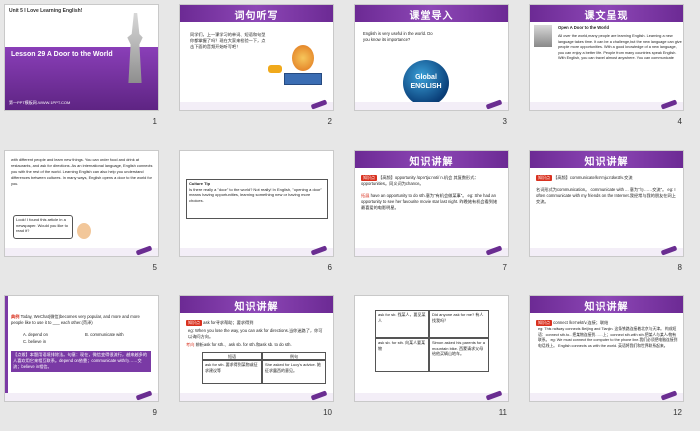  Describe the element at coordinates (426, 77) in the screenshot. I see `globe-label-1: Global` at that location.